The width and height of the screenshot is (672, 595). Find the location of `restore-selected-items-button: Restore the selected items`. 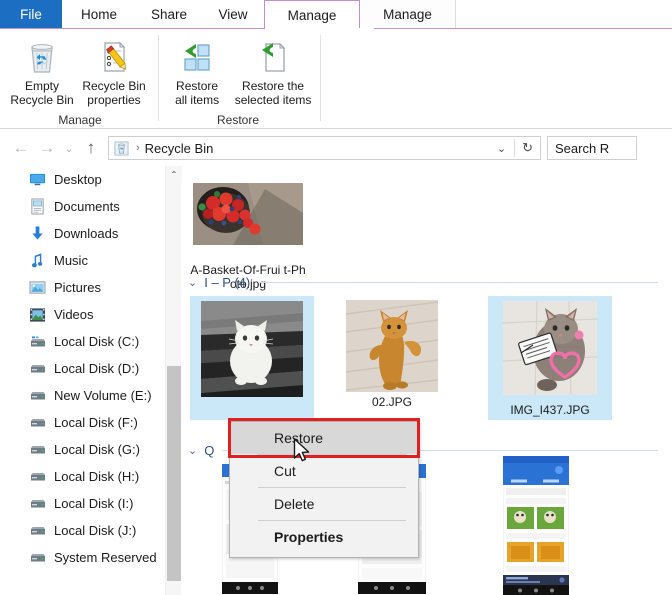

restore-selected-items-button: Restore the selected items is located at coordinates (273, 71).